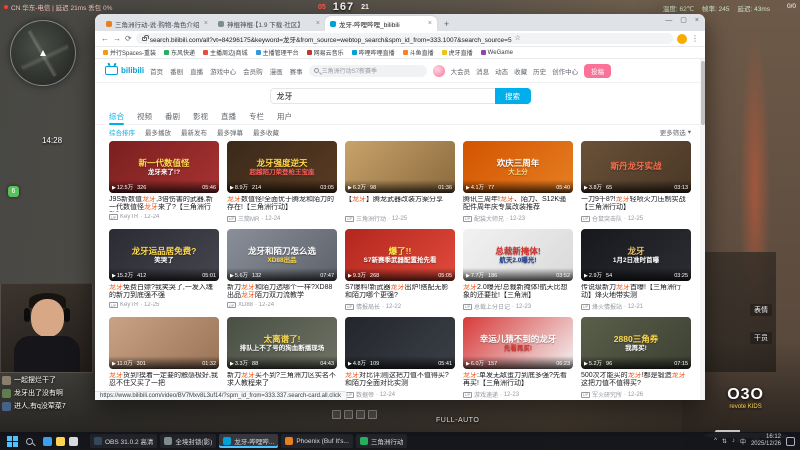 Image resolution: width=800 pixels, height=450 pixels. Describe the element at coordinates (446, 23) in the screenshot. I see `new-tab-button: +` at that location.